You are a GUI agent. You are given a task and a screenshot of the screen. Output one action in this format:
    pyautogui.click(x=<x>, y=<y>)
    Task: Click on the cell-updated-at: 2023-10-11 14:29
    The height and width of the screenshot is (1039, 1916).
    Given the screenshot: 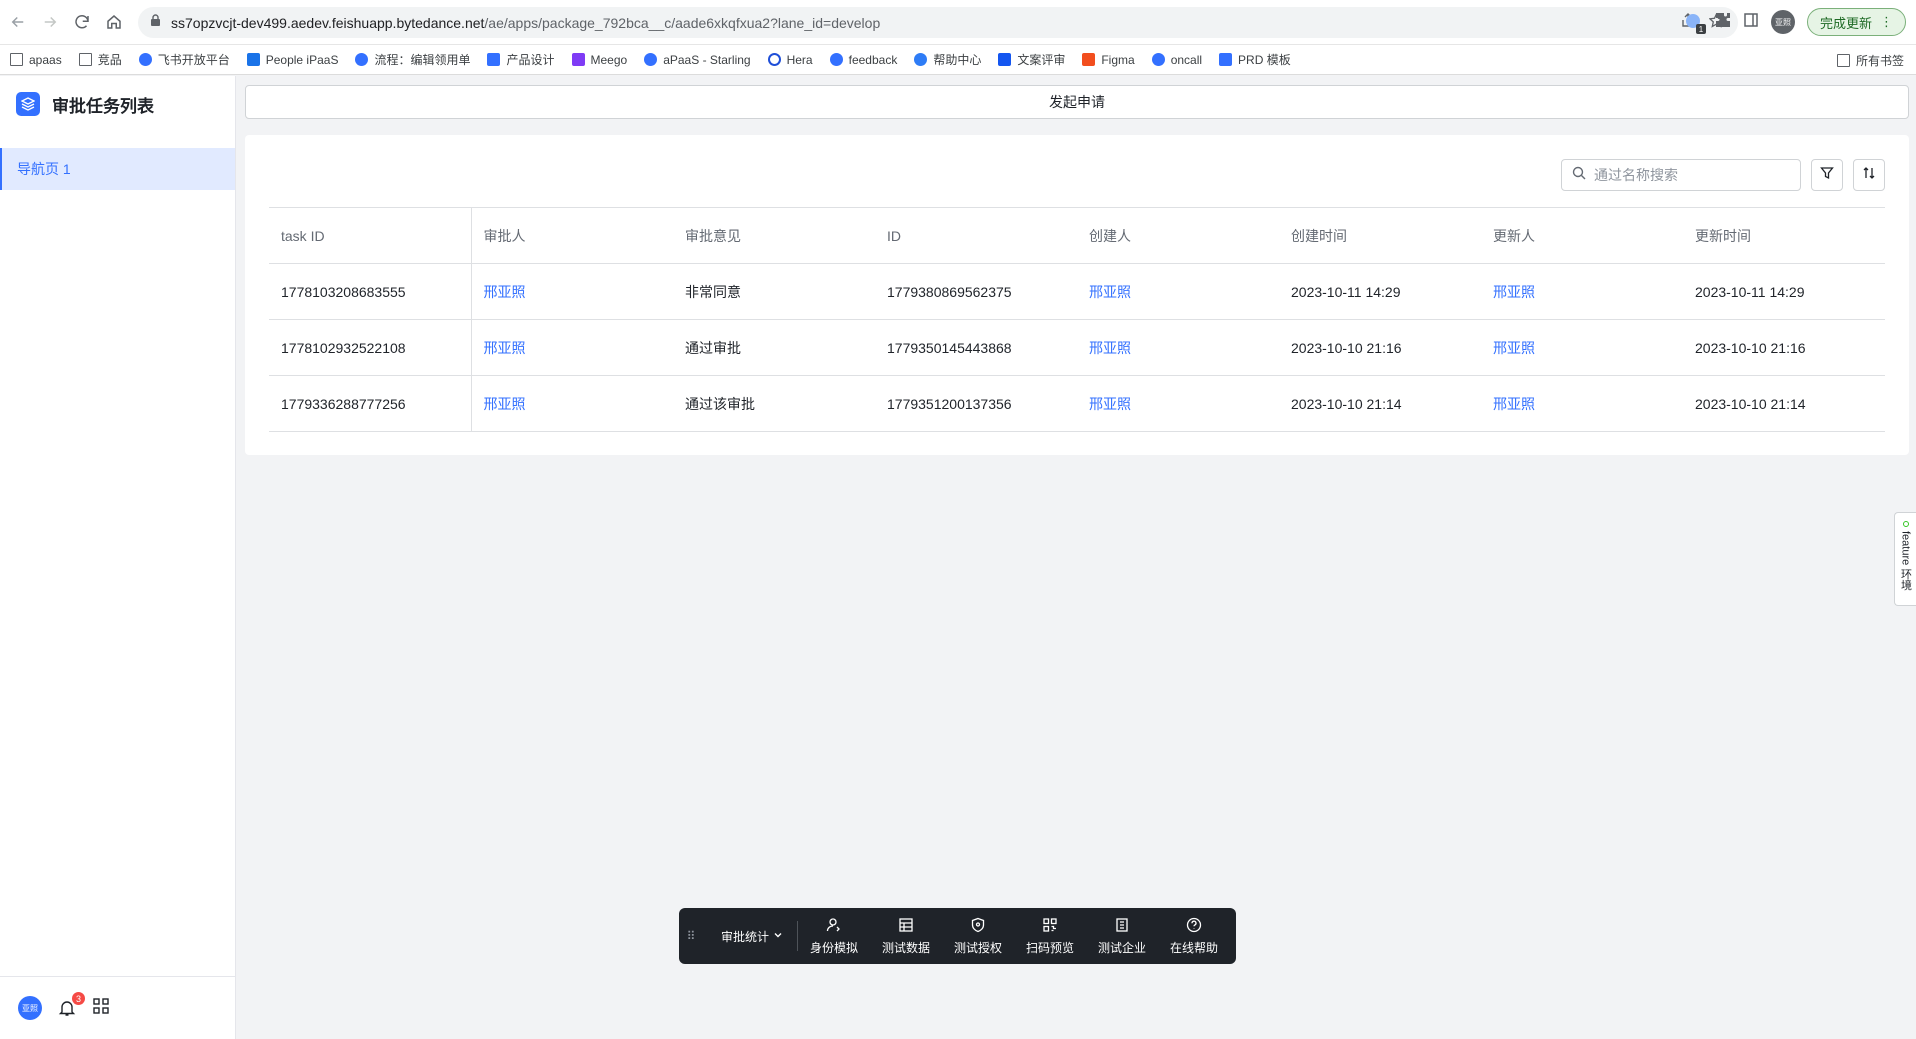 What is the action you would take?
    pyautogui.click(x=1784, y=291)
    